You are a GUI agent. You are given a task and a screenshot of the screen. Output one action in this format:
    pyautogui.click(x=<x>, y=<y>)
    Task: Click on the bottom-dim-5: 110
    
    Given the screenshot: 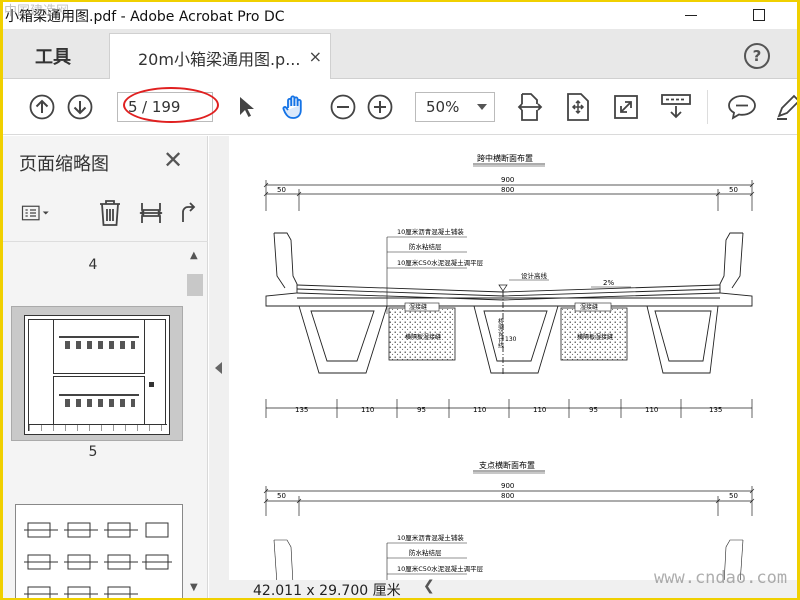 What is the action you would take?
    pyautogui.click(x=539, y=410)
    